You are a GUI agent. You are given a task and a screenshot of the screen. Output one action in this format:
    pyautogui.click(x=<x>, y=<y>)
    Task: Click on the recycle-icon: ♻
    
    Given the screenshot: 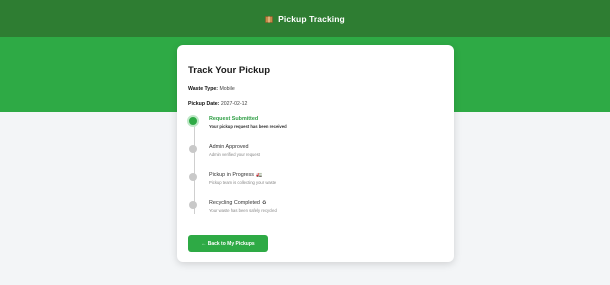 What is the action you would take?
    pyautogui.click(x=264, y=203)
    